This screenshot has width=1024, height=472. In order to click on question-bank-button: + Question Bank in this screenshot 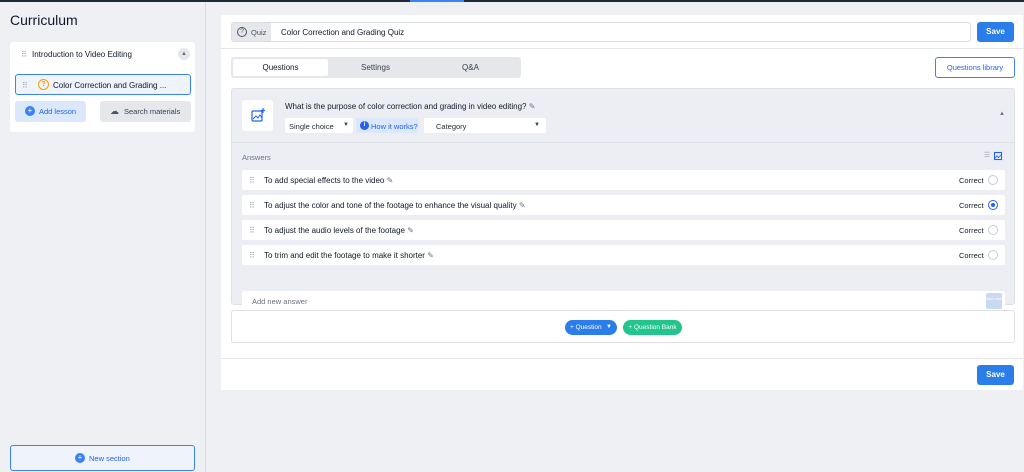, I will do `click(652, 327)`.